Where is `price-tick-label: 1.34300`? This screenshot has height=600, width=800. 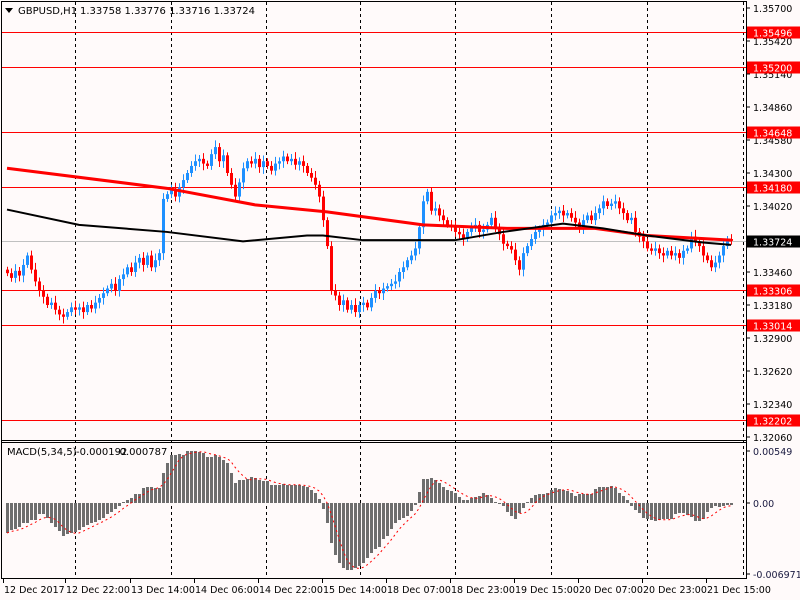 price-tick-label: 1.34300 is located at coordinates (772, 174).